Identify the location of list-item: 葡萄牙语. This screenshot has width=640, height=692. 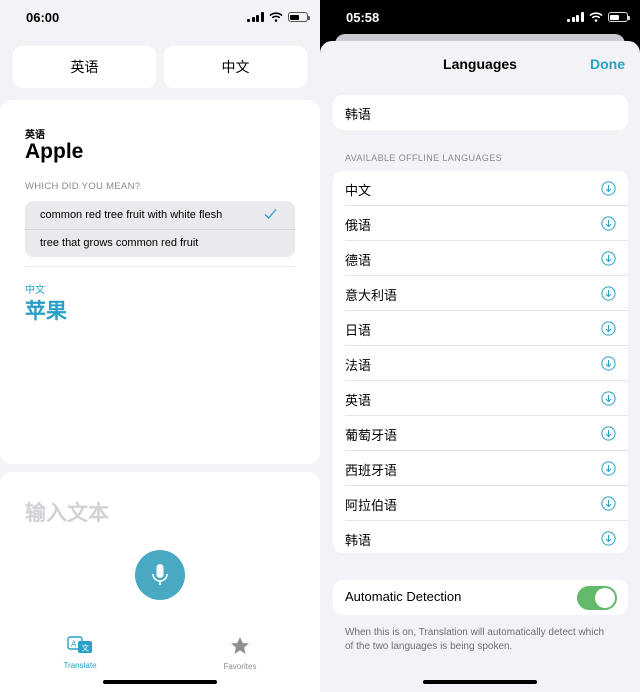
(480, 433).